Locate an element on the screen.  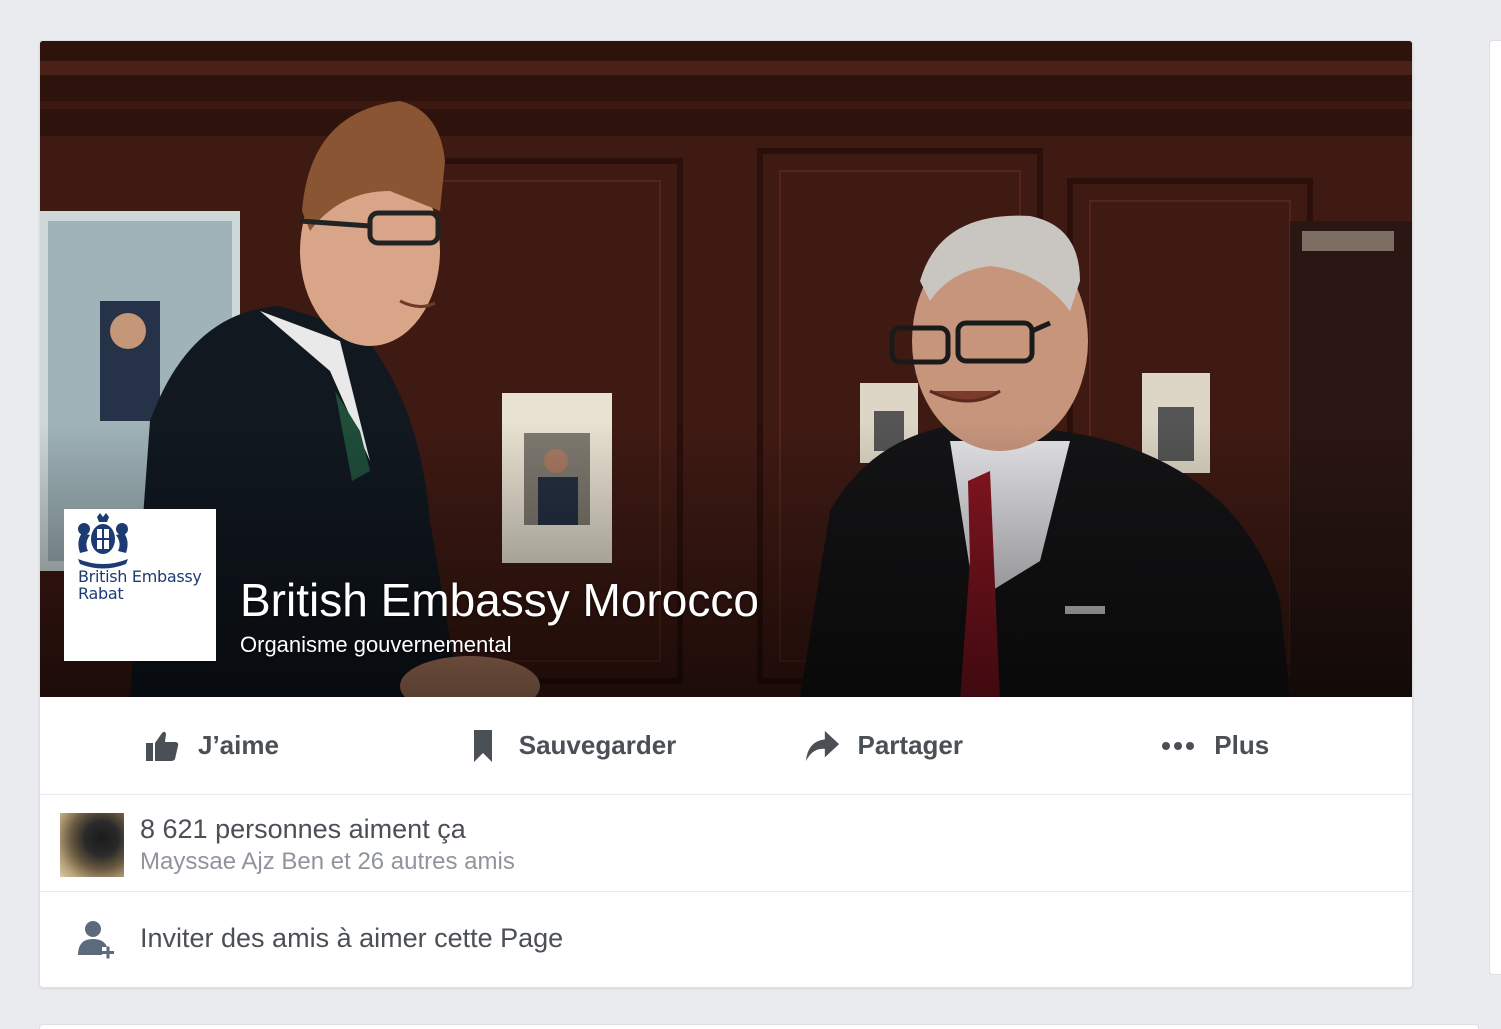
more-label: Plus is located at coordinates (1242, 745).